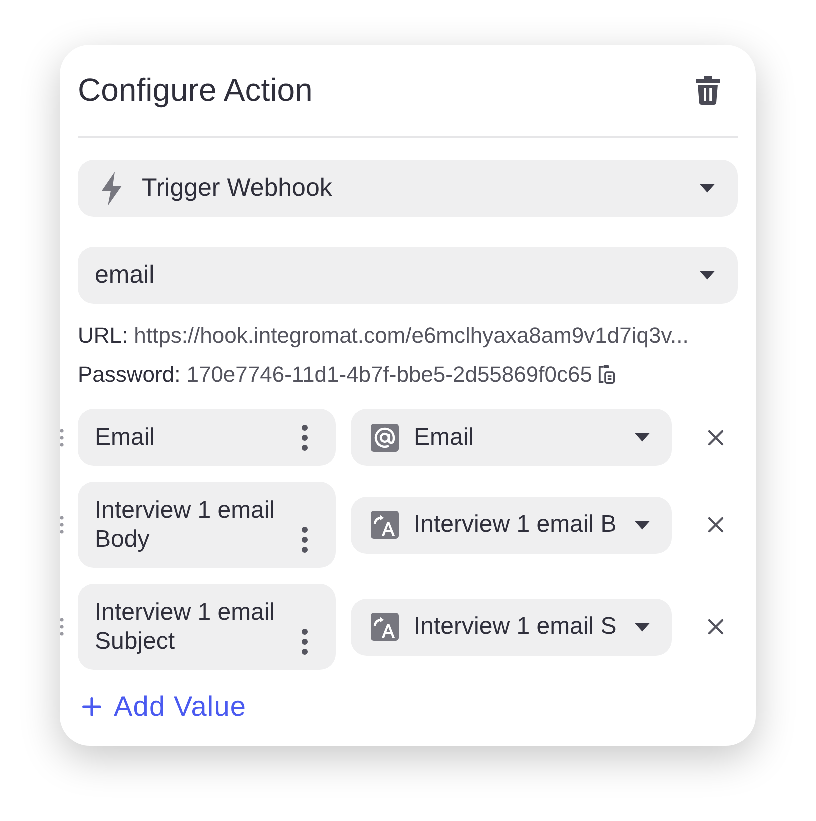 Image resolution: width=816 pixels, height=821 pixels. I want to click on action-select: Trigger Webhook, so click(408, 188).